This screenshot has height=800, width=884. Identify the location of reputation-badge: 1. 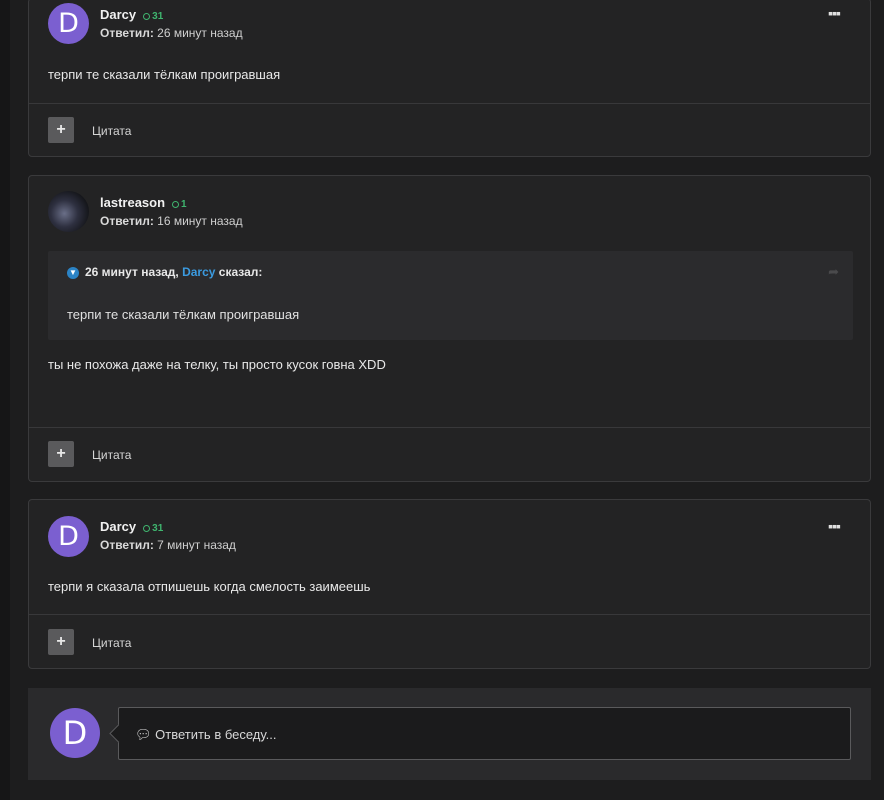
(179, 204).